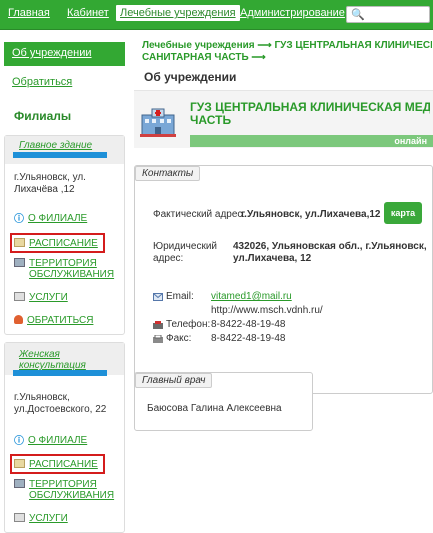 The height and width of the screenshot is (533, 433). What do you see at coordinates (88, 13) in the screenshot?
I see `nav-cabinet: Кабинет` at bounding box center [88, 13].